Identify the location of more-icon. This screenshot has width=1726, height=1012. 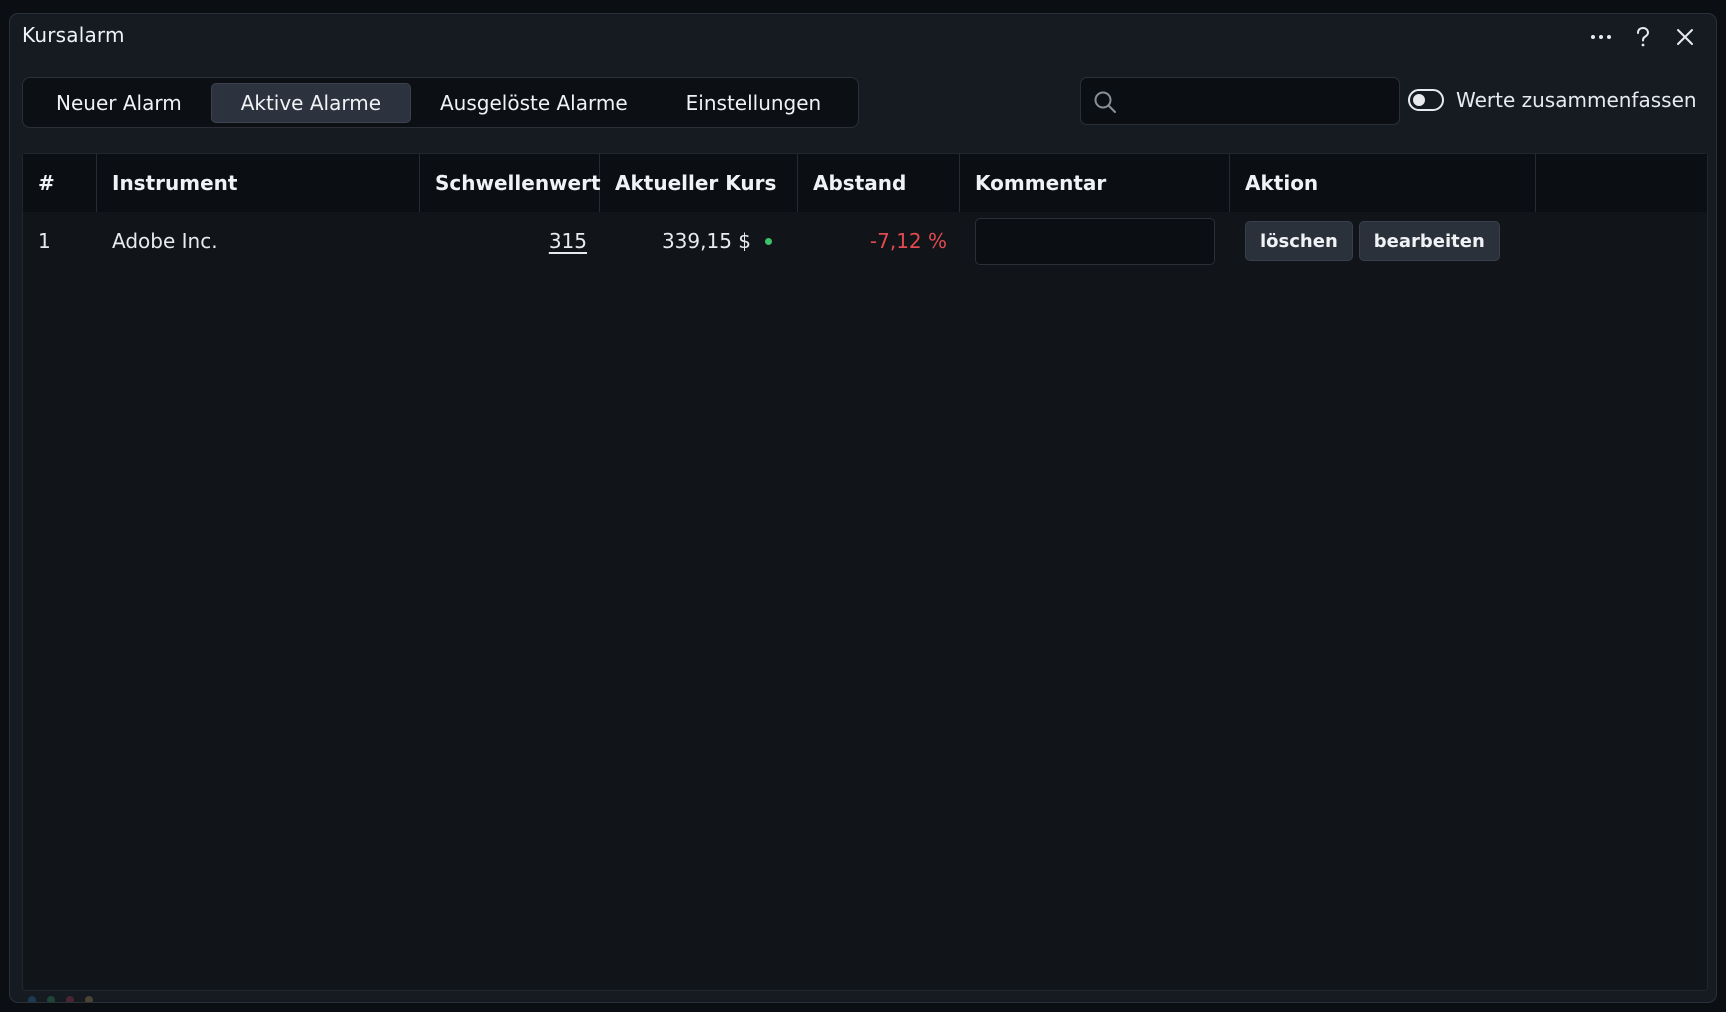
(1601, 37).